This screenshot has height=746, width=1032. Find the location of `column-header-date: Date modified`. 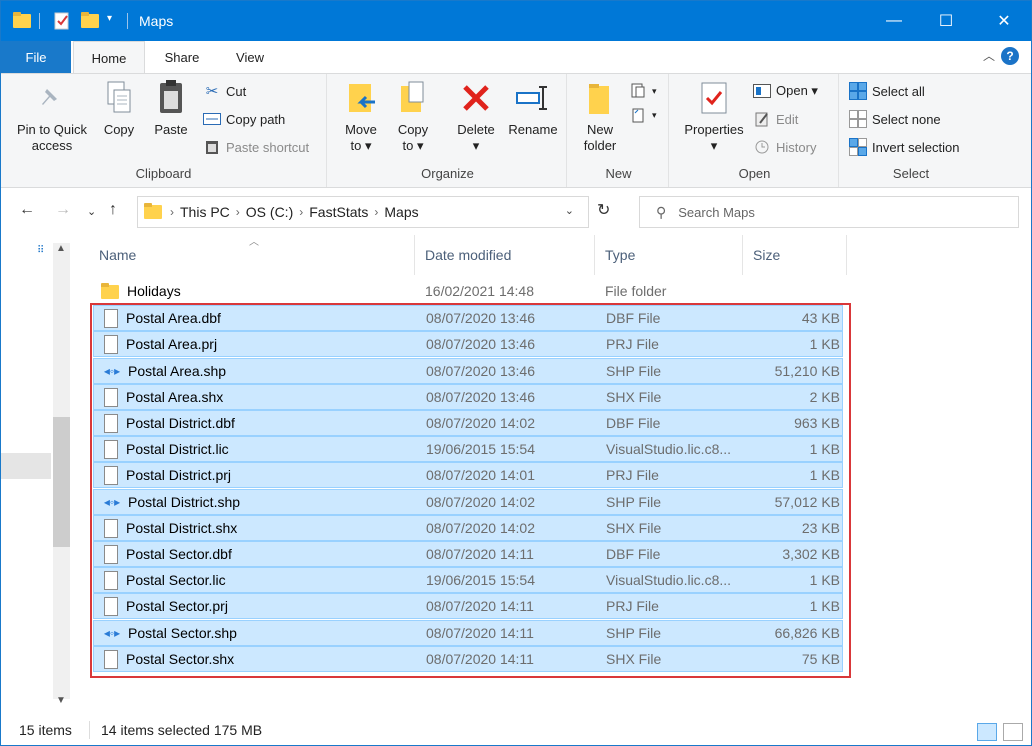

column-header-date: Date modified is located at coordinates (505, 255).